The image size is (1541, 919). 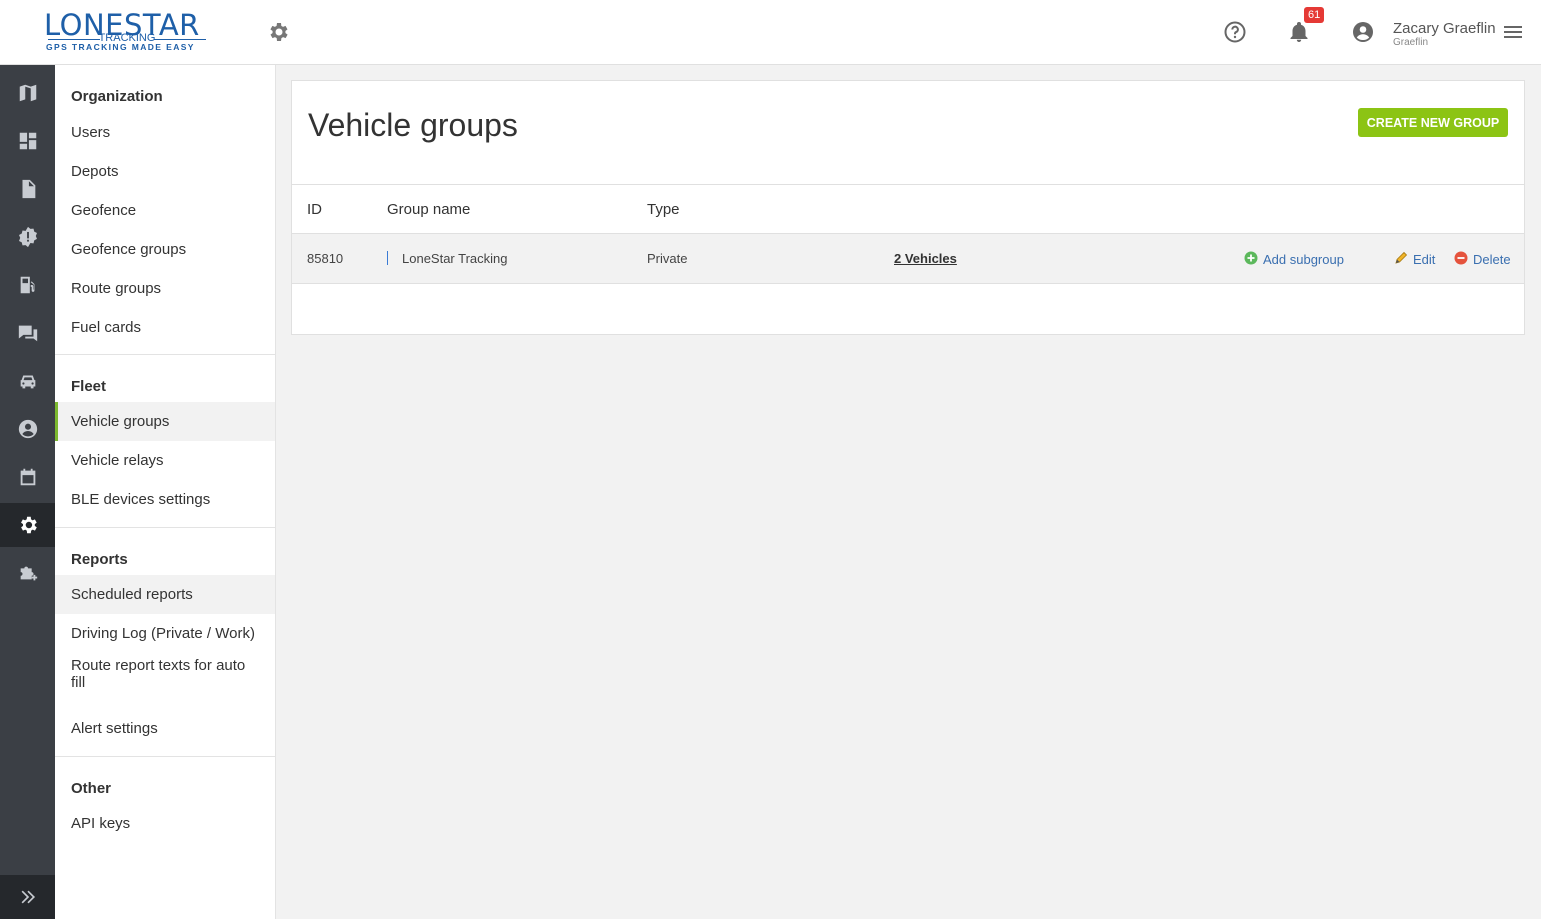 I want to click on nav-heading-other: Other, so click(x=91, y=788).